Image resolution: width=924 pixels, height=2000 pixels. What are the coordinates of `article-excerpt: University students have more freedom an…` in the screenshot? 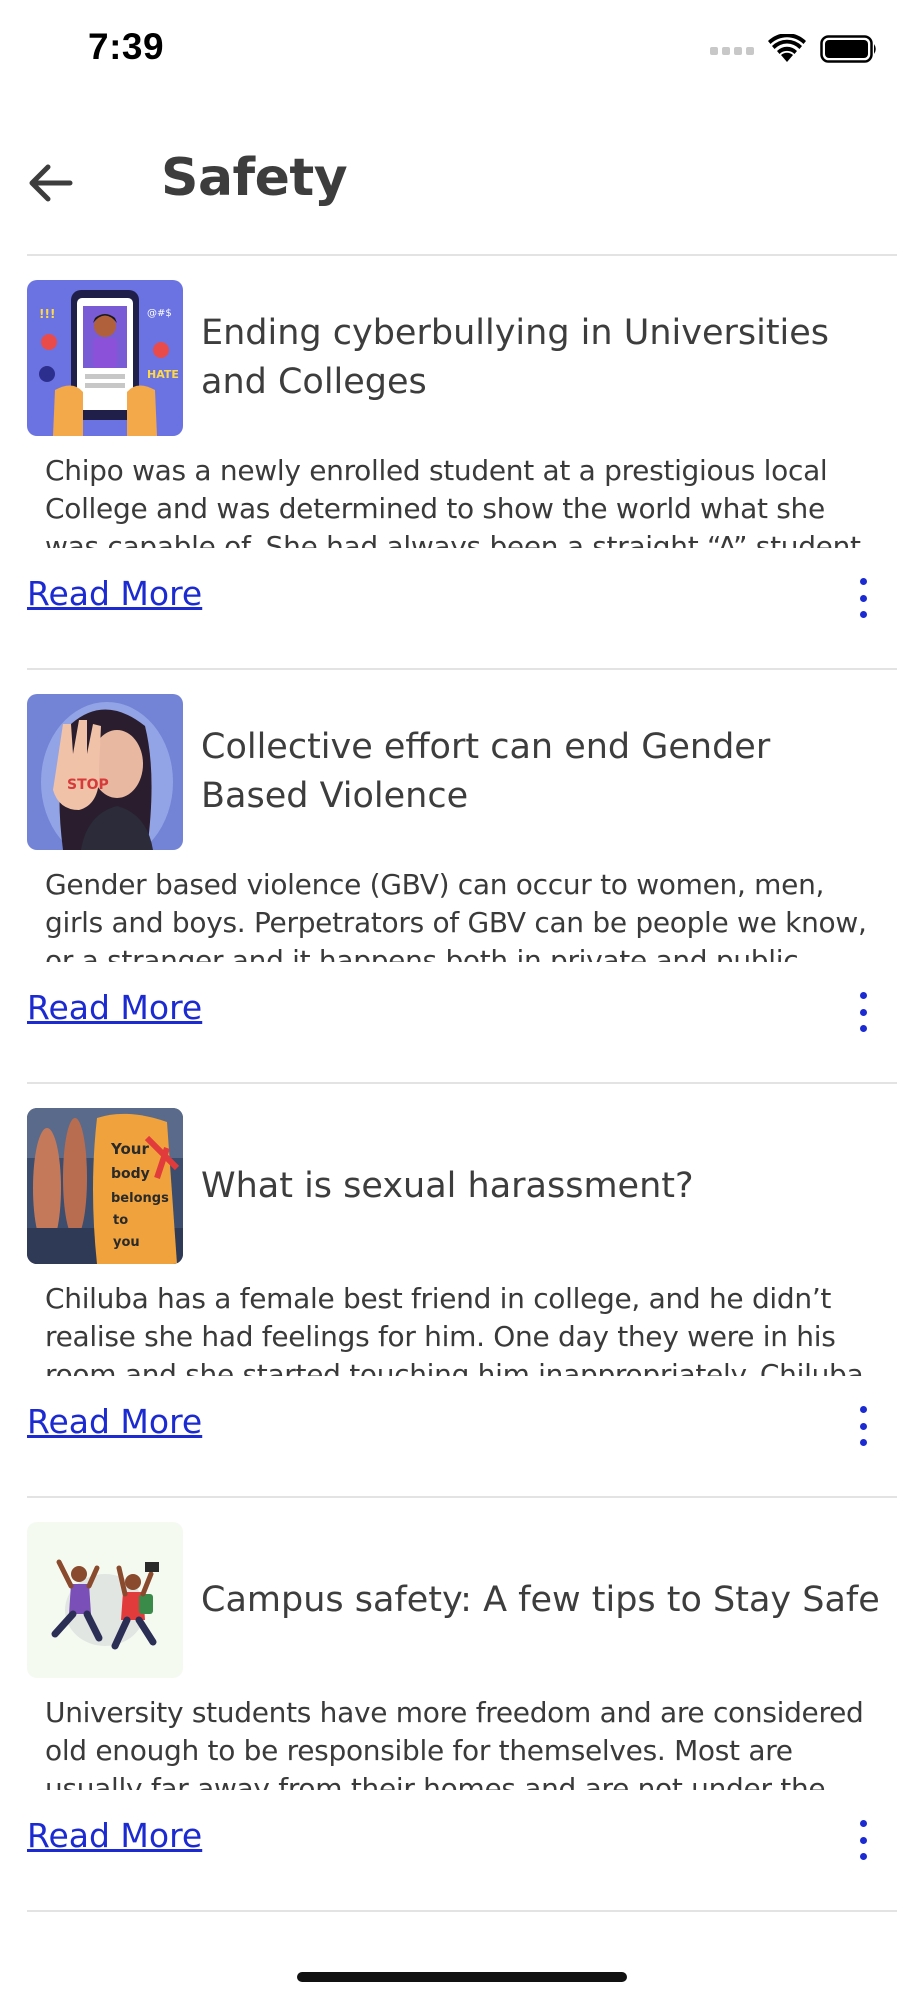 It's located at (454, 1743).